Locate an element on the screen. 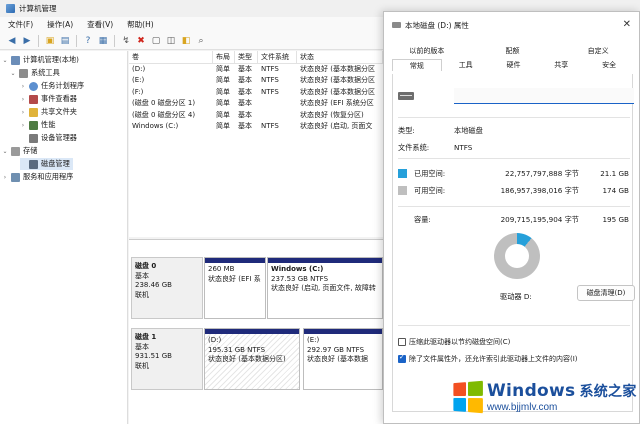 This screenshot has height=424, width=640. filesystem-value: NTFS is located at coordinates (463, 147).